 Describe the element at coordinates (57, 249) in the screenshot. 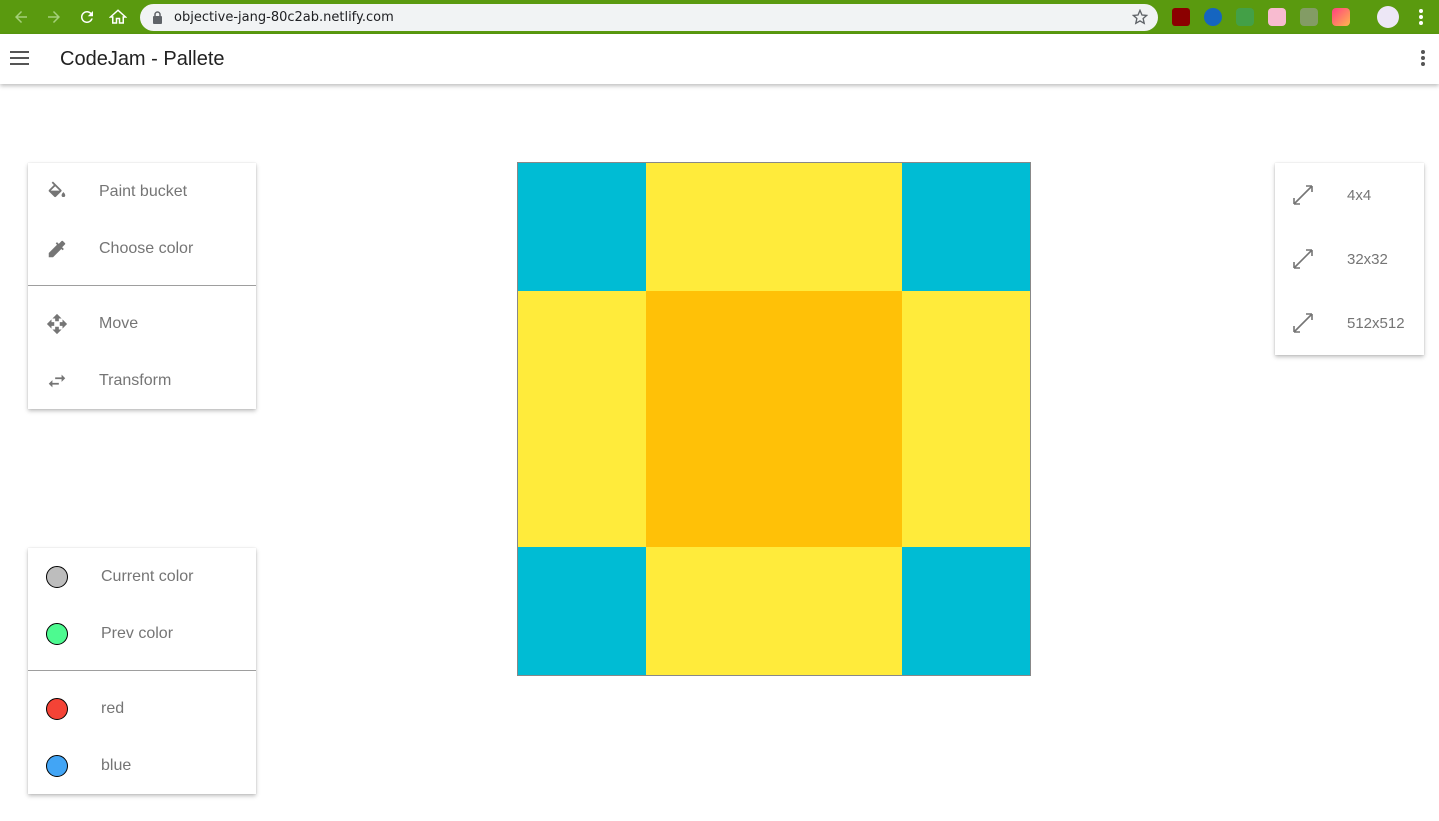

I see `eyedropper-icon` at that location.